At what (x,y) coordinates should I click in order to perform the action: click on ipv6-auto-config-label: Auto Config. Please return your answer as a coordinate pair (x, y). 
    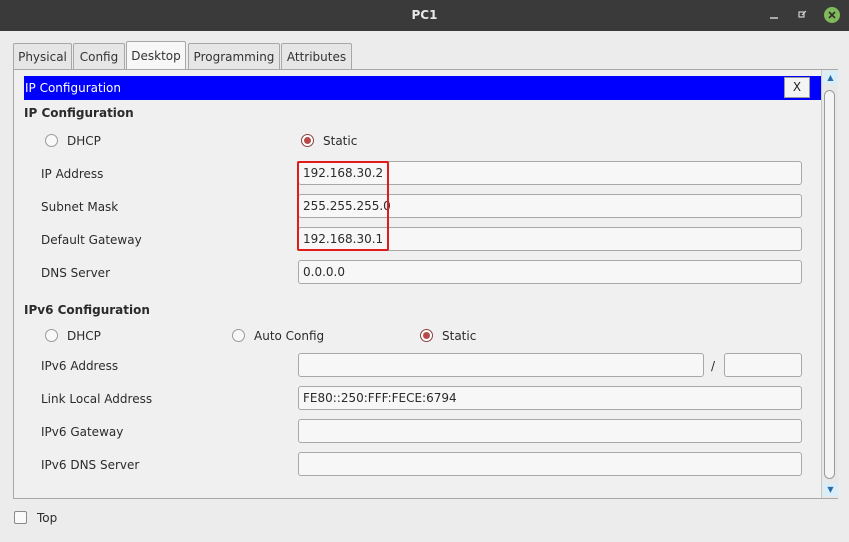
    Looking at the image, I should click on (289, 336).